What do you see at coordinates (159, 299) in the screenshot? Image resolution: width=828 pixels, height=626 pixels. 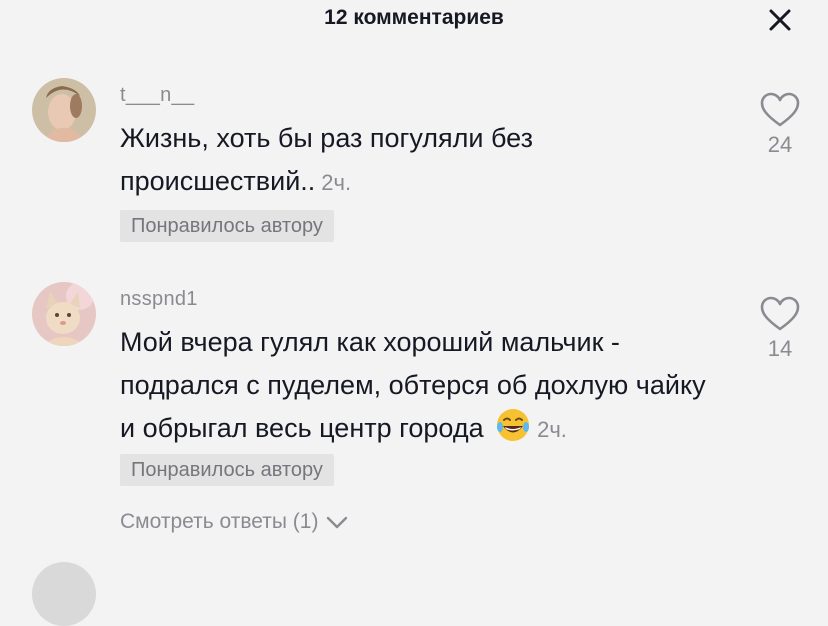 I see `comment-username: nsspnd1` at bounding box center [159, 299].